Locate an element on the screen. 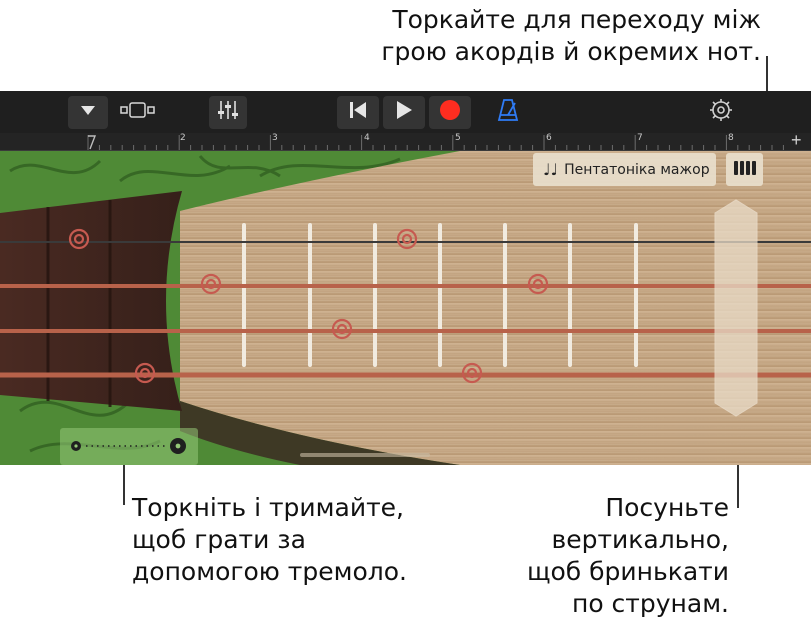 This screenshot has height=638, width=811. chords-notes-switch is located at coordinates (744, 169).